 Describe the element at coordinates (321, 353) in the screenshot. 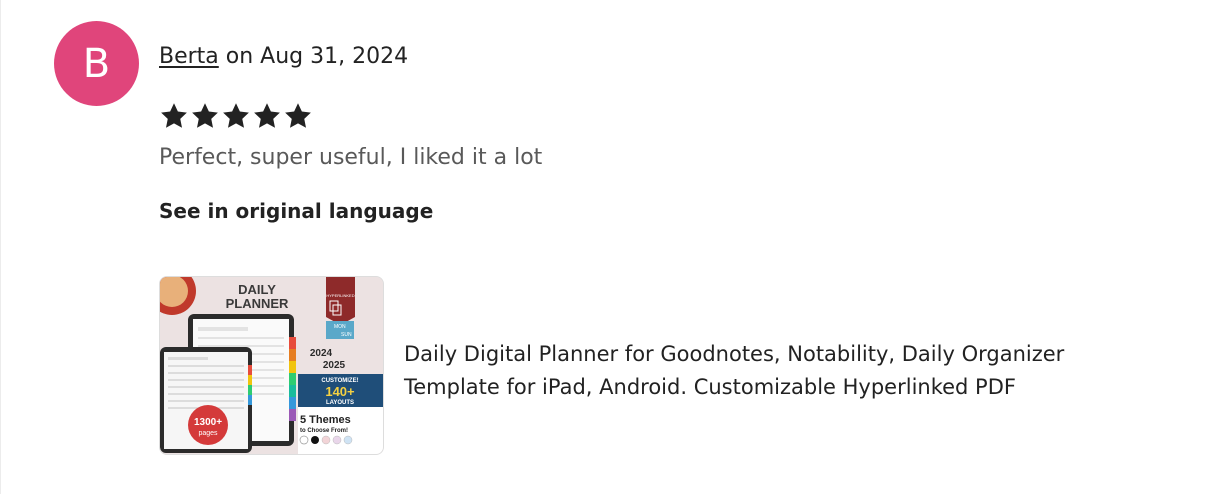

I see `year-1: 2024` at that location.